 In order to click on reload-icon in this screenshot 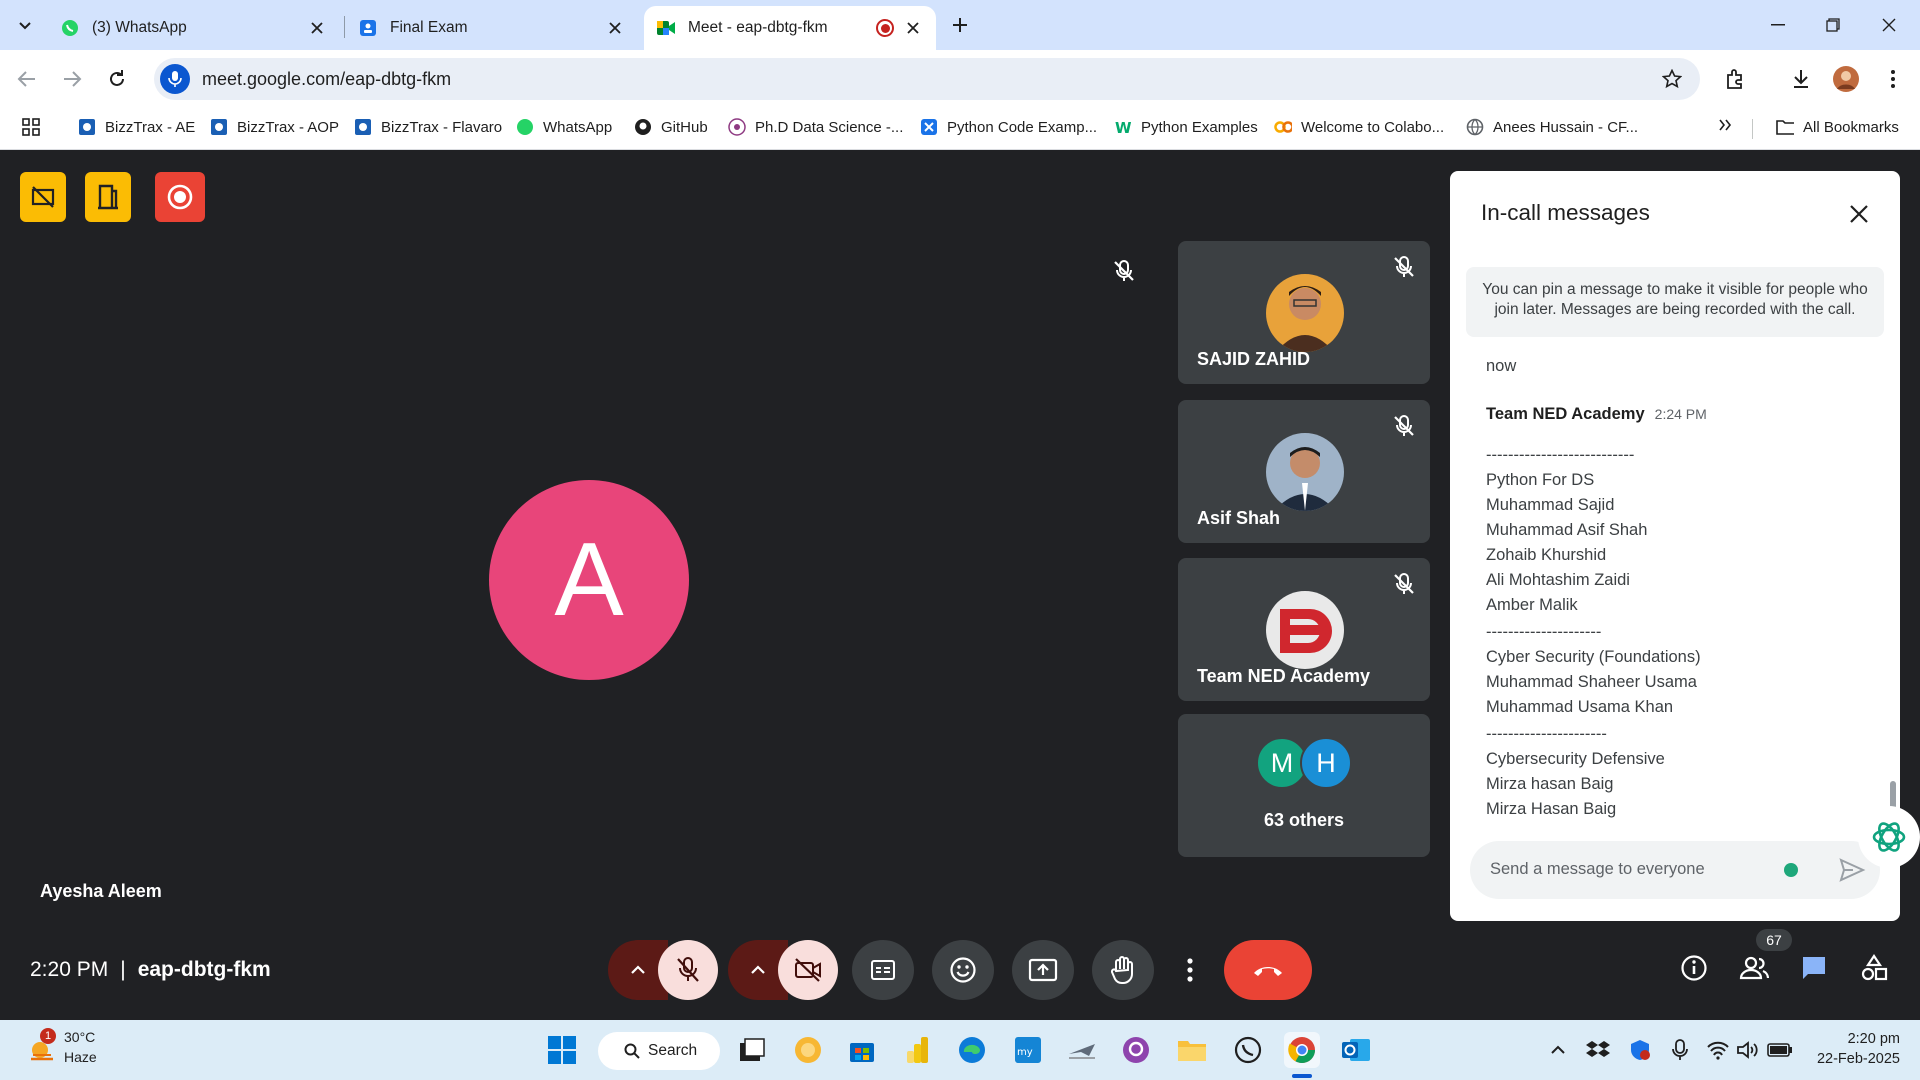, I will do `click(117, 79)`.